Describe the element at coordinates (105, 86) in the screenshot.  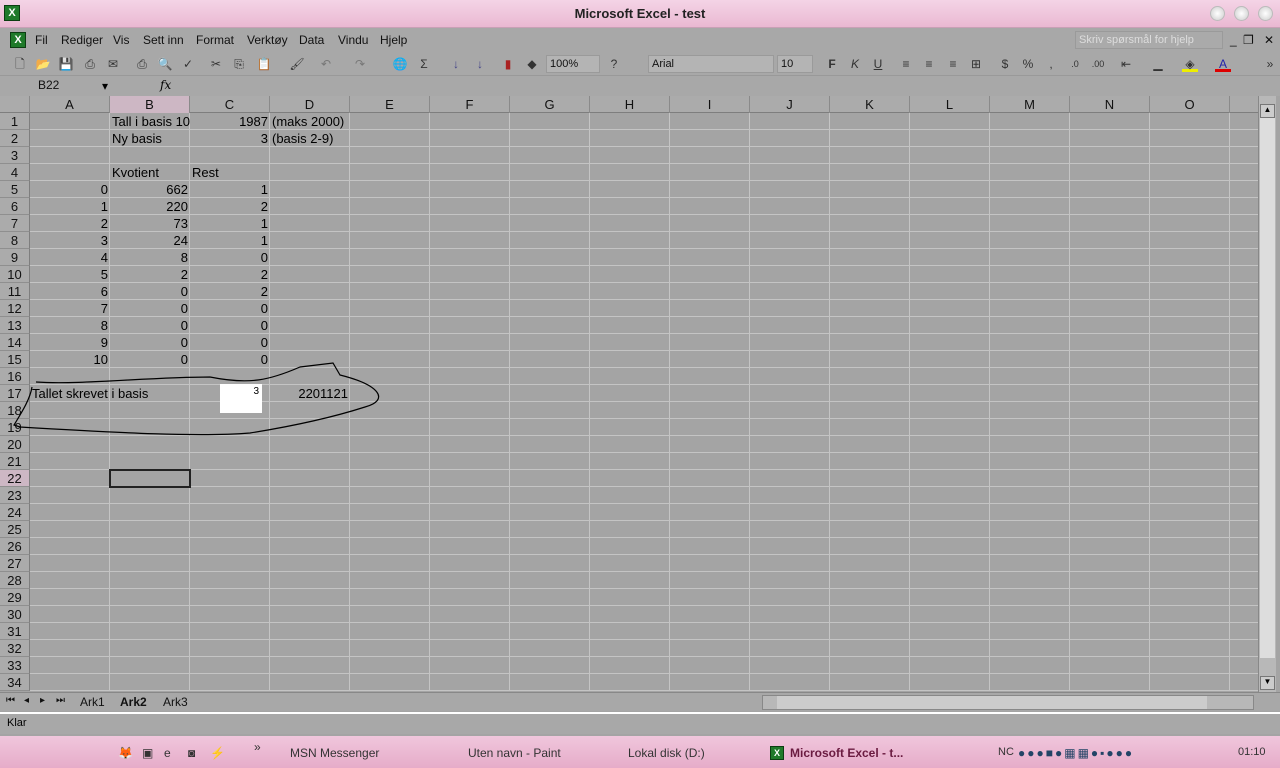
I see `name-box-dropdown-icon: ▾` at that location.